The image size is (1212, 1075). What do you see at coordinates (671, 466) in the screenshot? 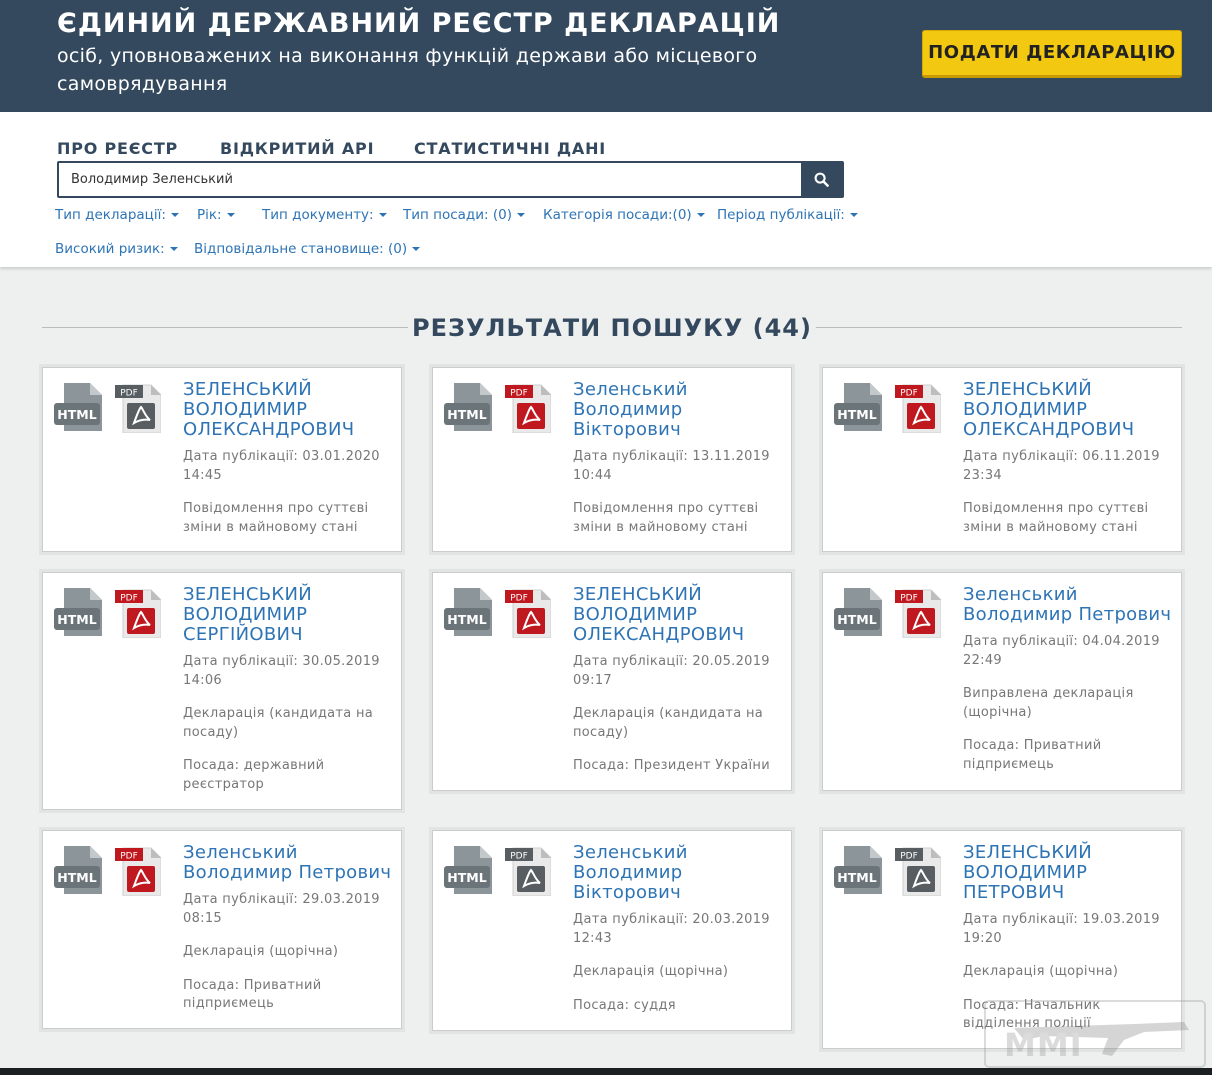
I see `publication-date: Дата публікації: 13.11.2019 10:44` at bounding box center [671, 466].